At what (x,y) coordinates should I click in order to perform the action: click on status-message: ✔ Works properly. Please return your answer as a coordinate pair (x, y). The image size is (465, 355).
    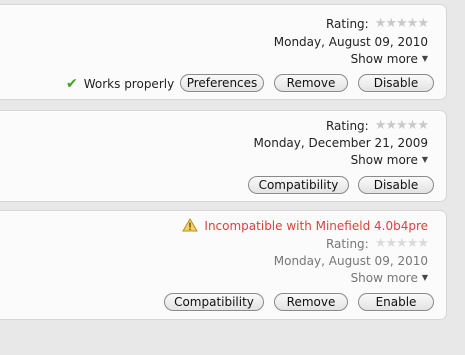
    Looking at the image, I should click on (120, 84).